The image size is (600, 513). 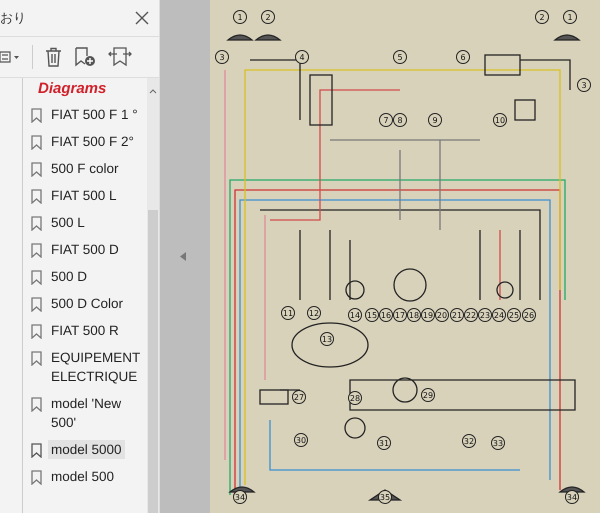 What do you see at coordinates (85, 168) in the screenshot?
I see `bookmark-item: 500 F color` at bounding box center [85, 168].